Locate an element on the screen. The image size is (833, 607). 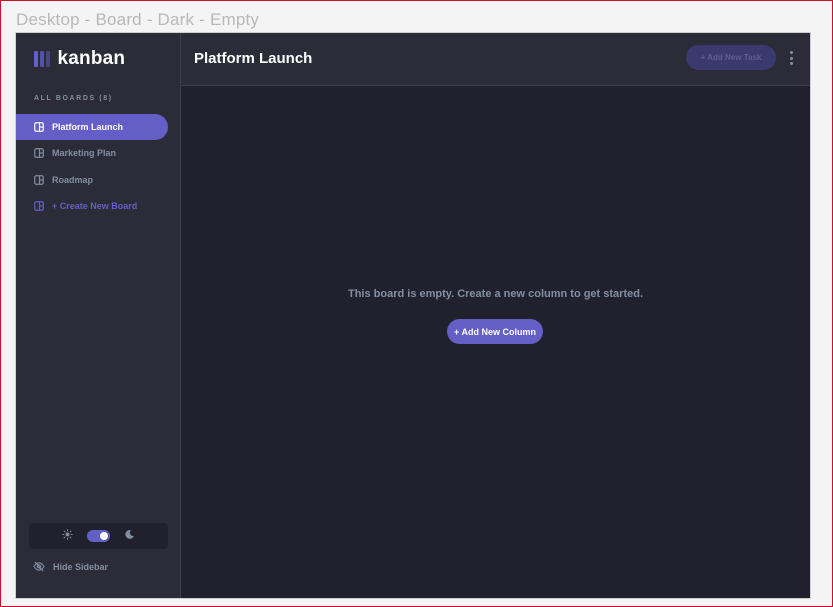
vertical-ellipsis-icon is located at coordinates (791, 58).